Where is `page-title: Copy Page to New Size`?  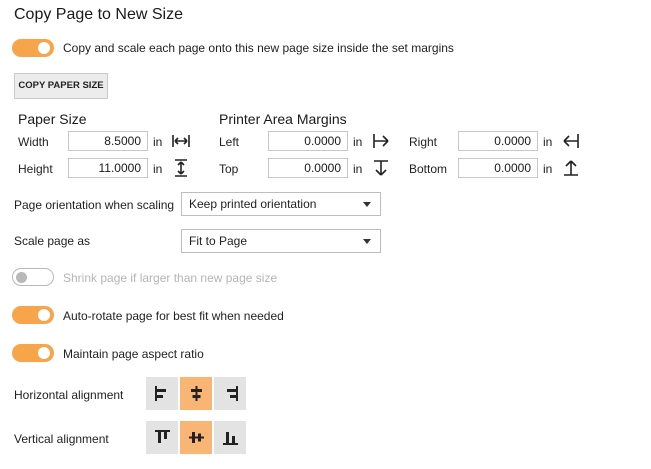 page-title: Copy Page to New Size is located at coordinates (98, 14).